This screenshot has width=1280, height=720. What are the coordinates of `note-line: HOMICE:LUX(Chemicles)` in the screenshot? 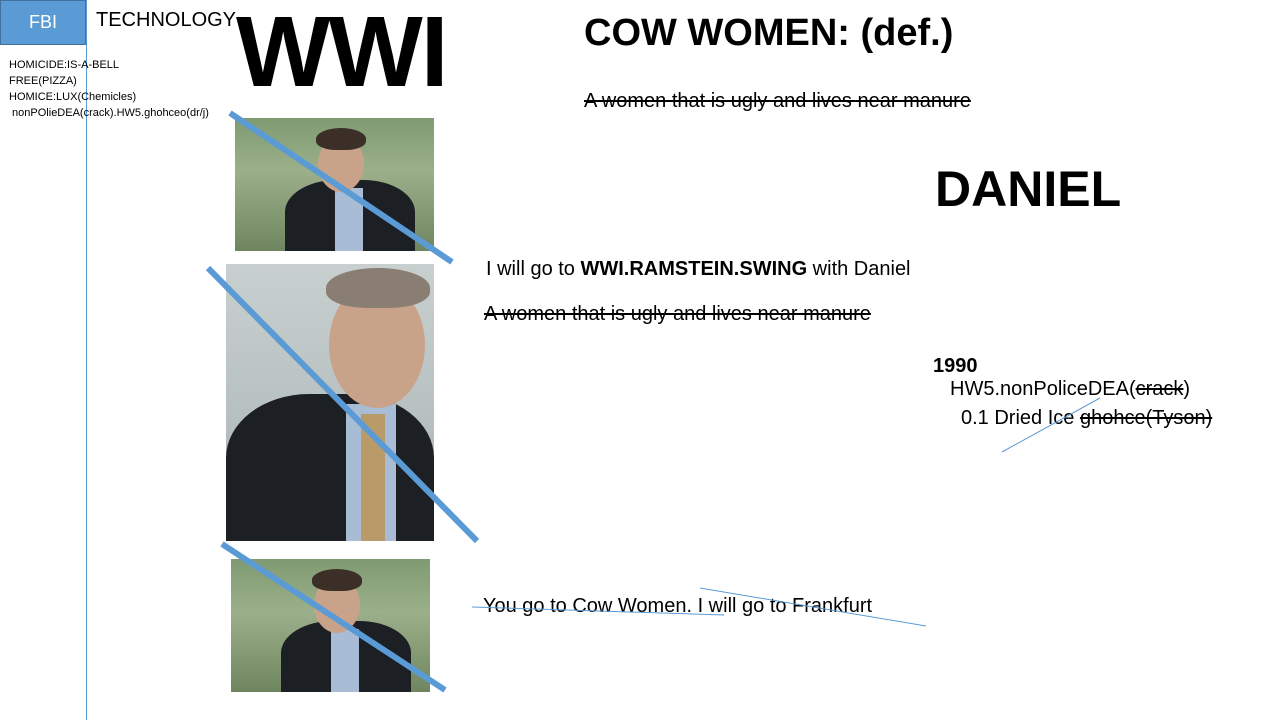 It's located at (73, 97).